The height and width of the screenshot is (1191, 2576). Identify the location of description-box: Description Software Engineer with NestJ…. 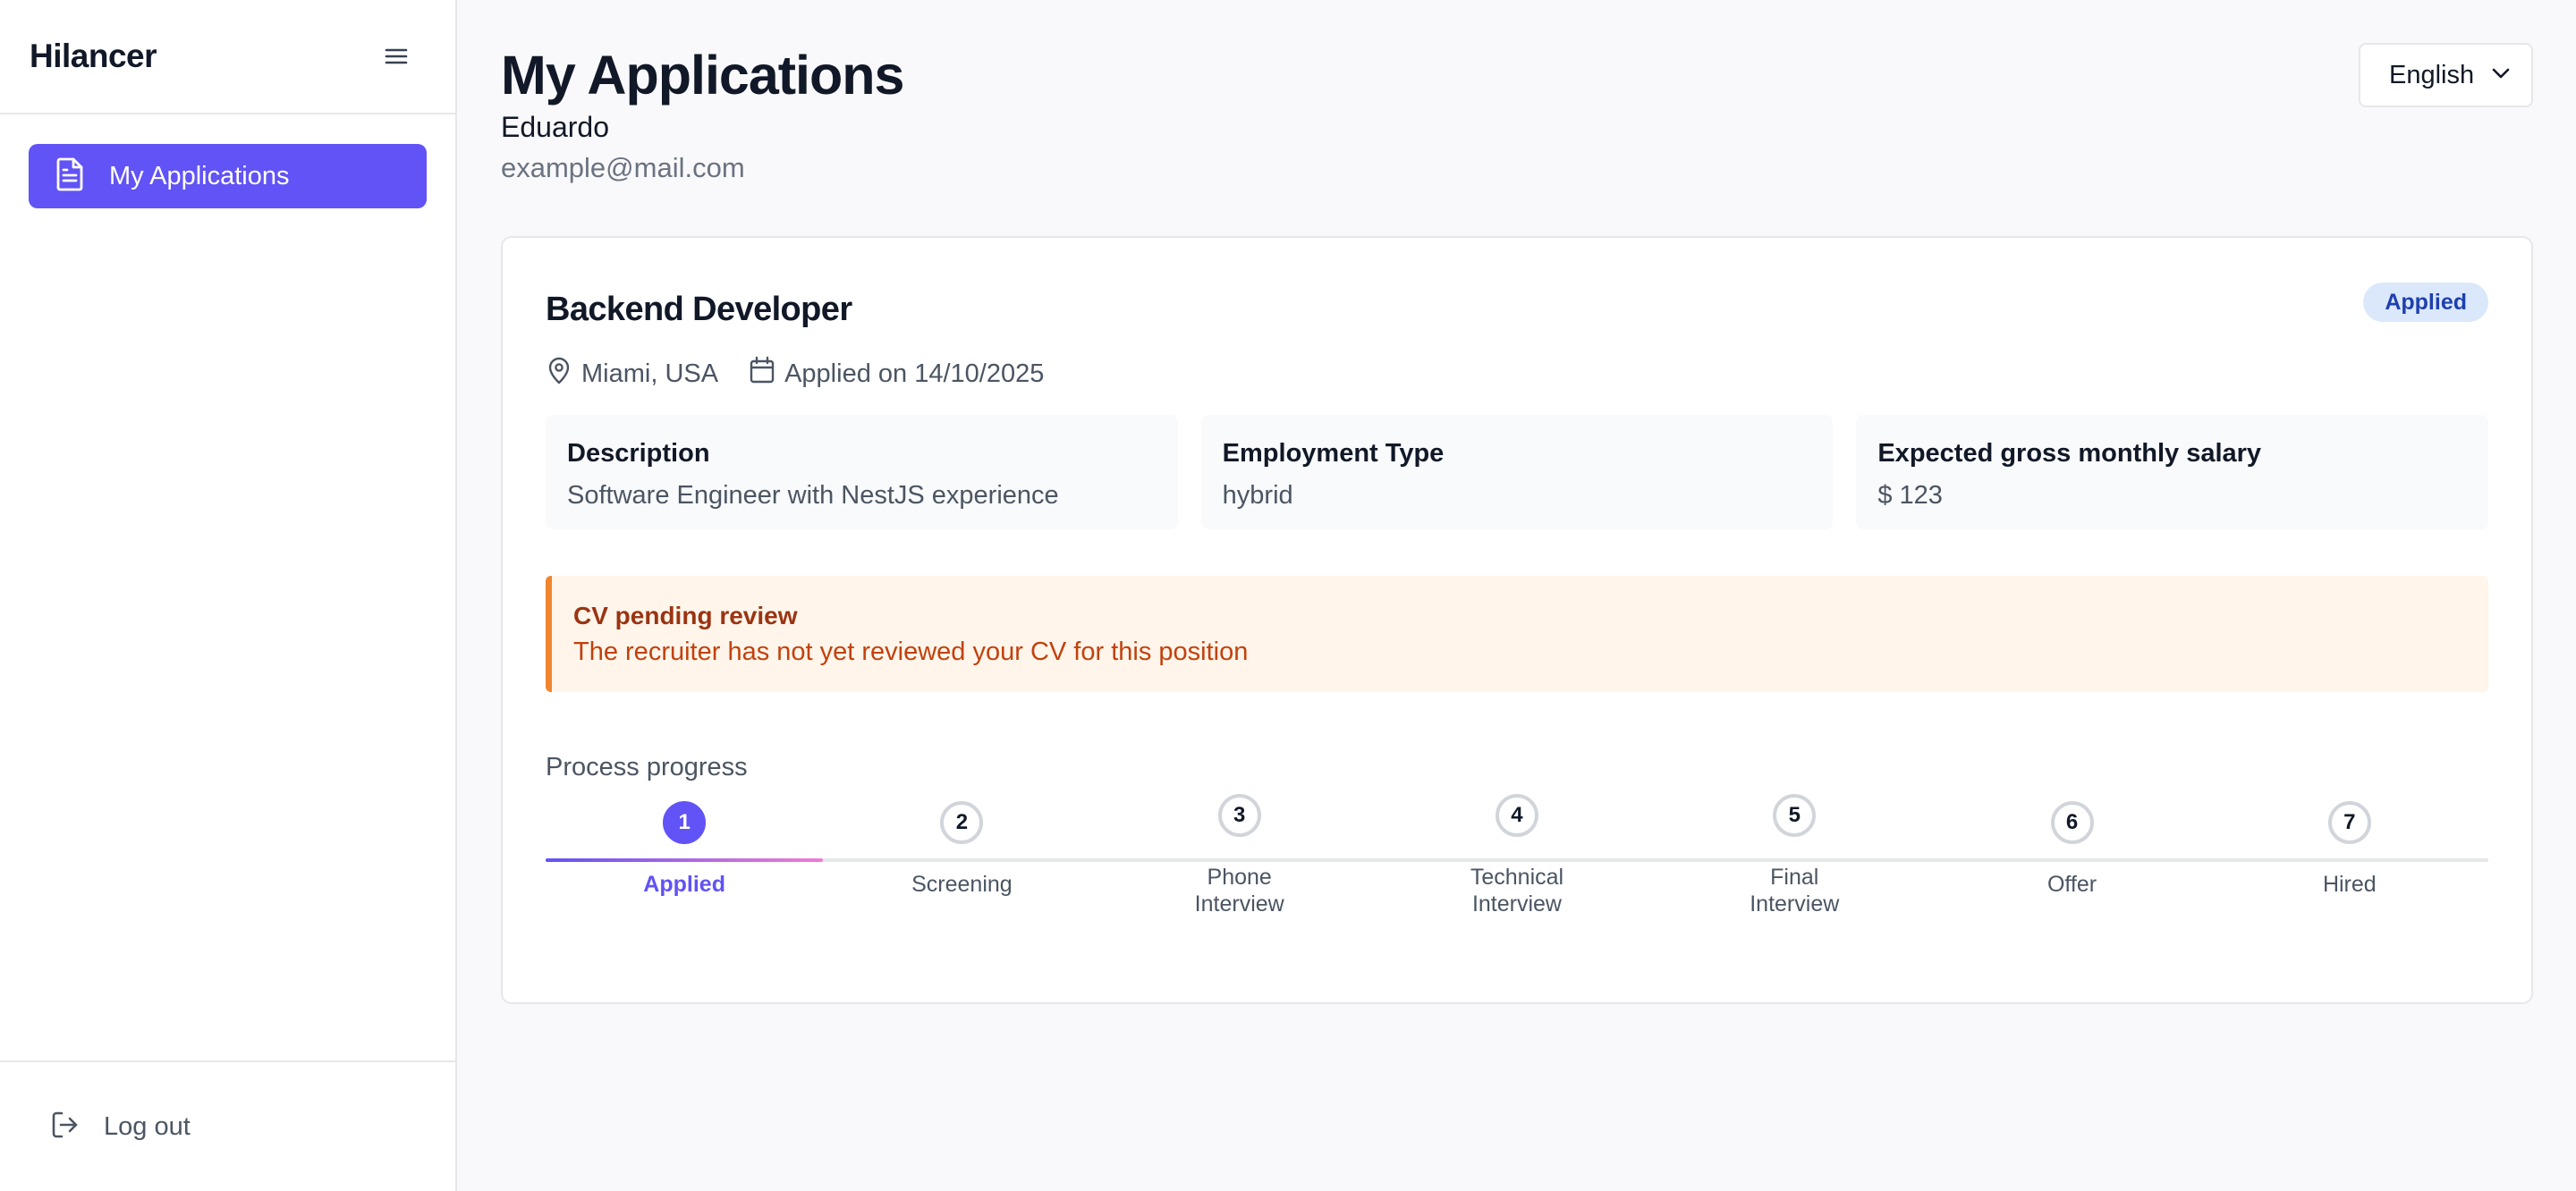
(862, 472).